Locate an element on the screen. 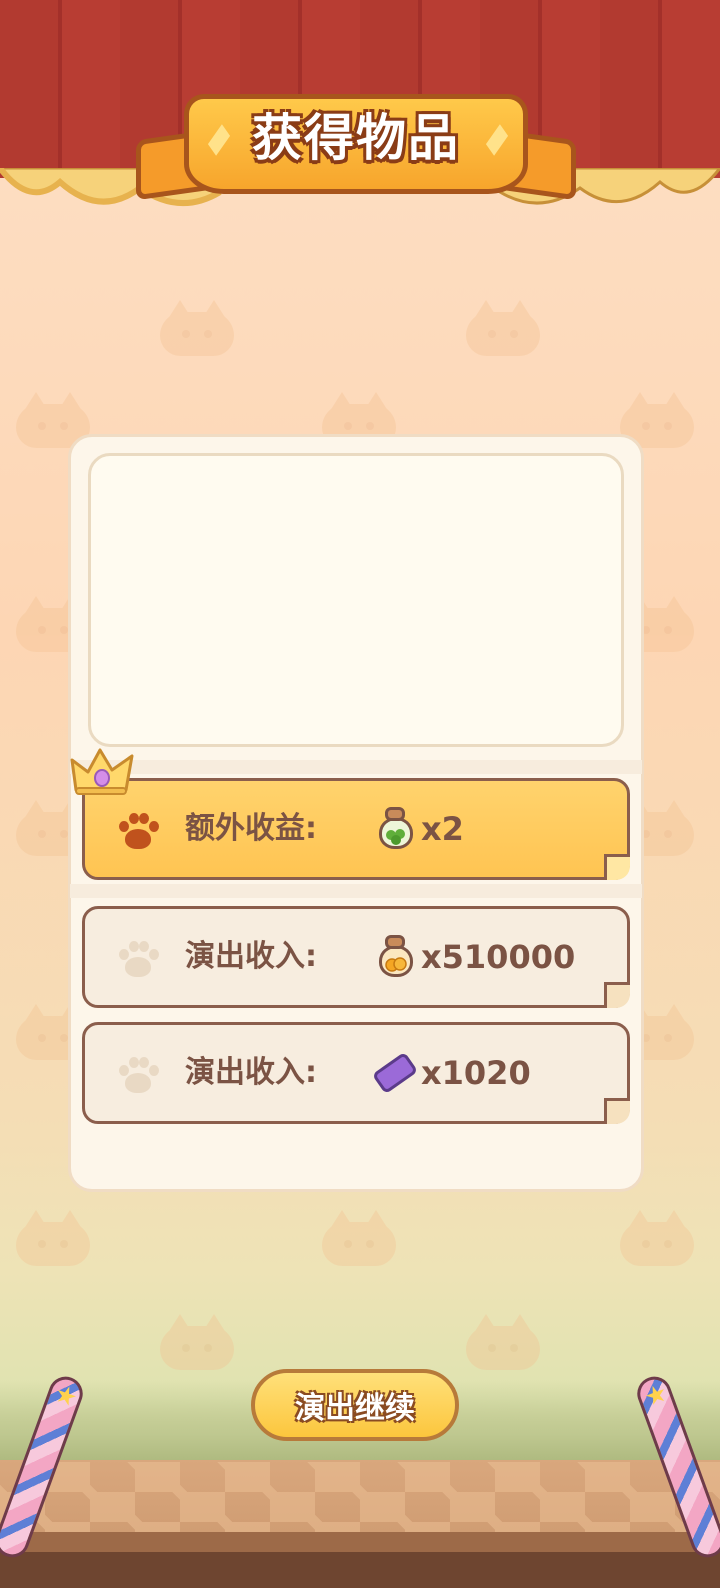 This screenshot has width=720, height=1588. coin-bag-icon is located at coordinates (395, 957).